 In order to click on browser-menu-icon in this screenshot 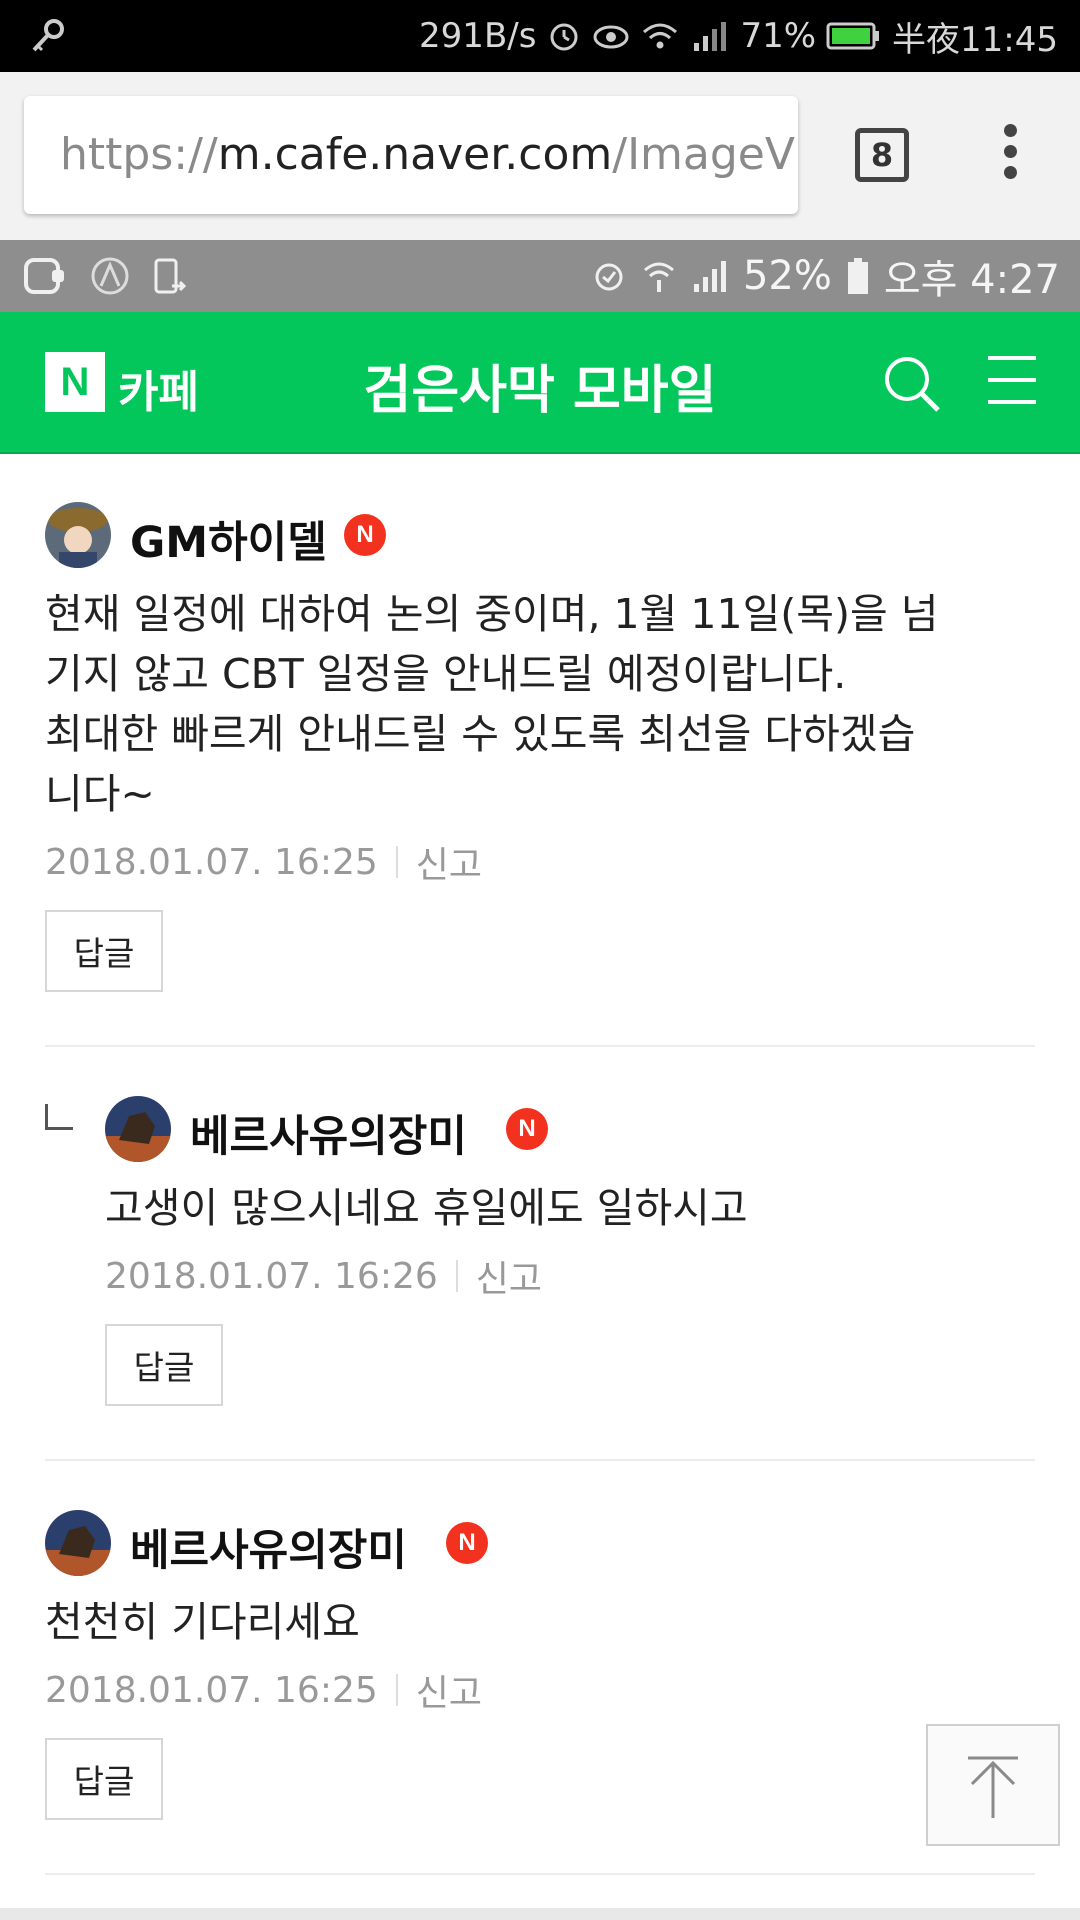, I will do `click(1010, 156)`.